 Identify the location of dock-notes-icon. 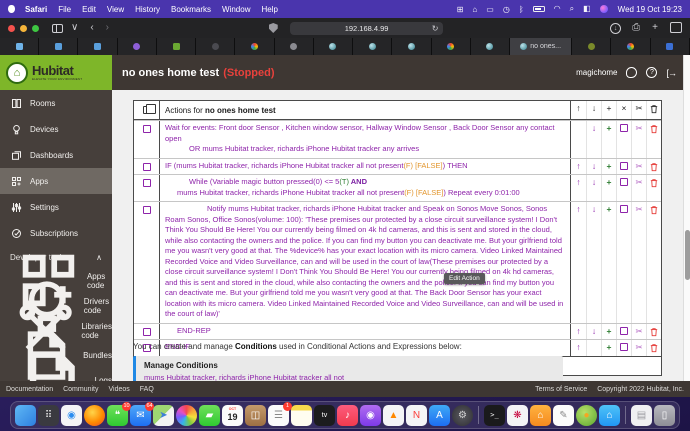
(301, 415).